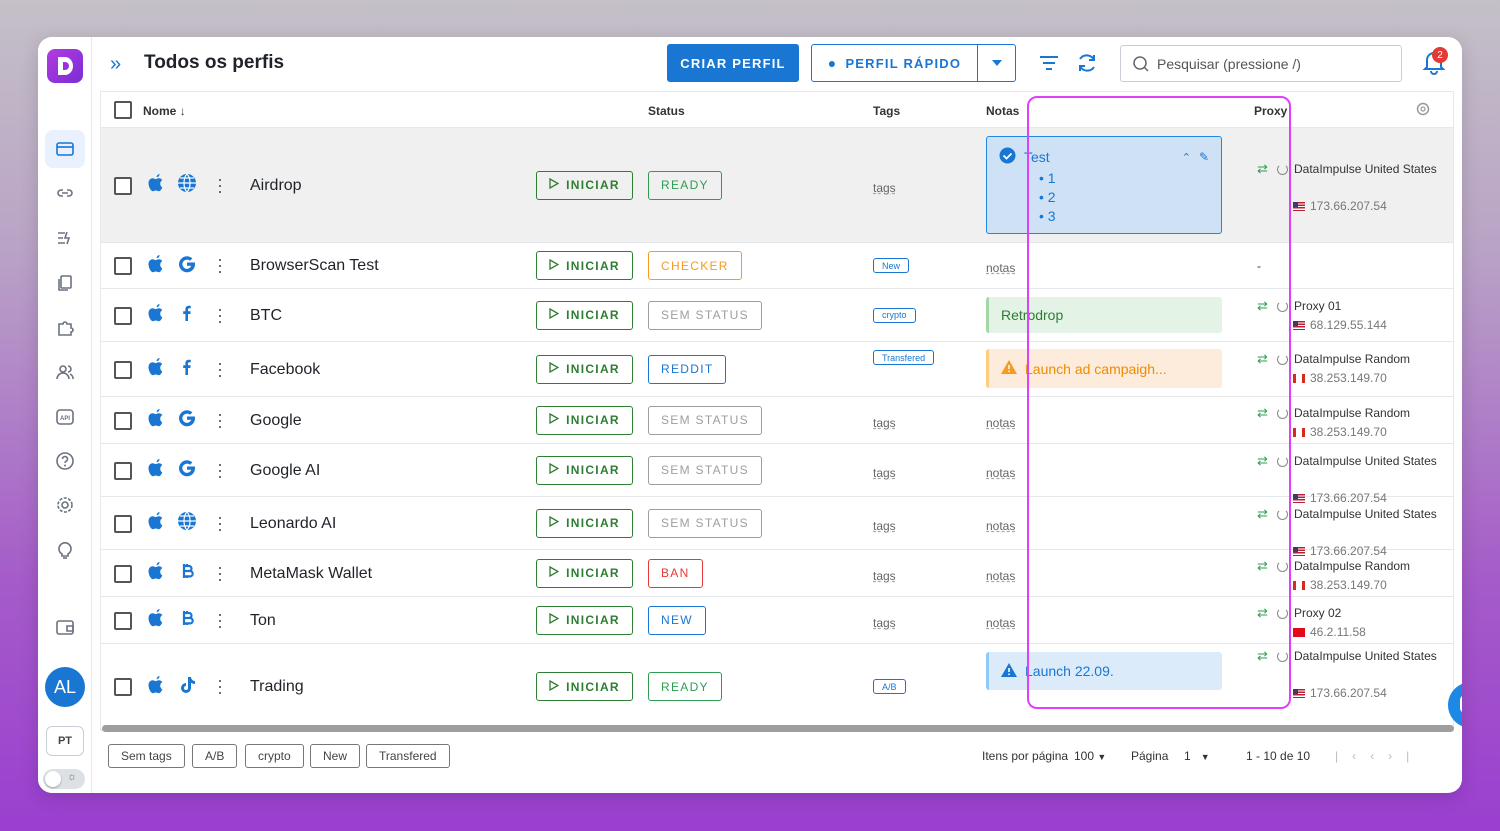 The height and width of the screenshot is (831, 1500). I want to click on status-badge: NEW, so click(677, 620).